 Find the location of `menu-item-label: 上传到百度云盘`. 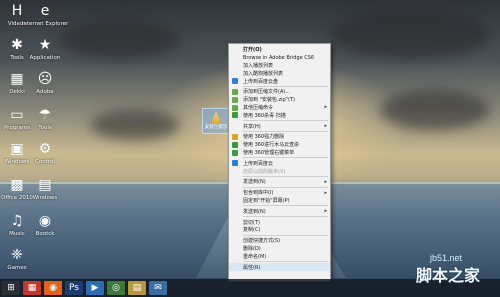

menu-item-label: 上传到百度云盘 is located at coordinates (261, 81).